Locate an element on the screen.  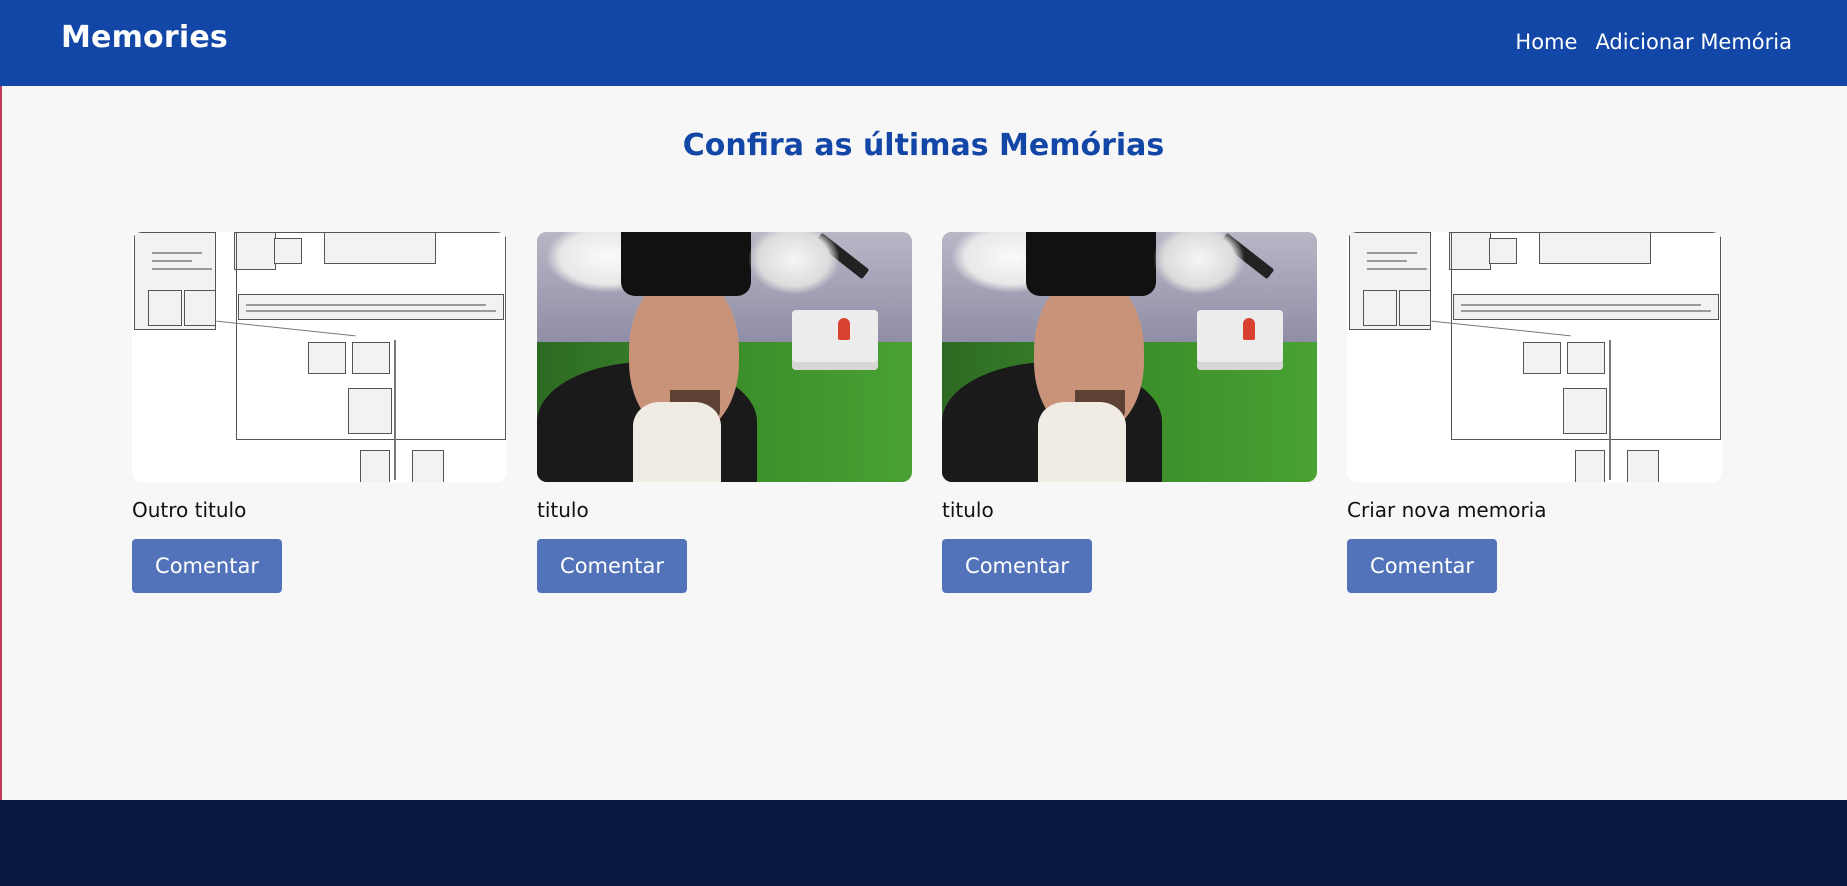
memory-card: Outro titulo Comentar is located at coordinates (319, 412).